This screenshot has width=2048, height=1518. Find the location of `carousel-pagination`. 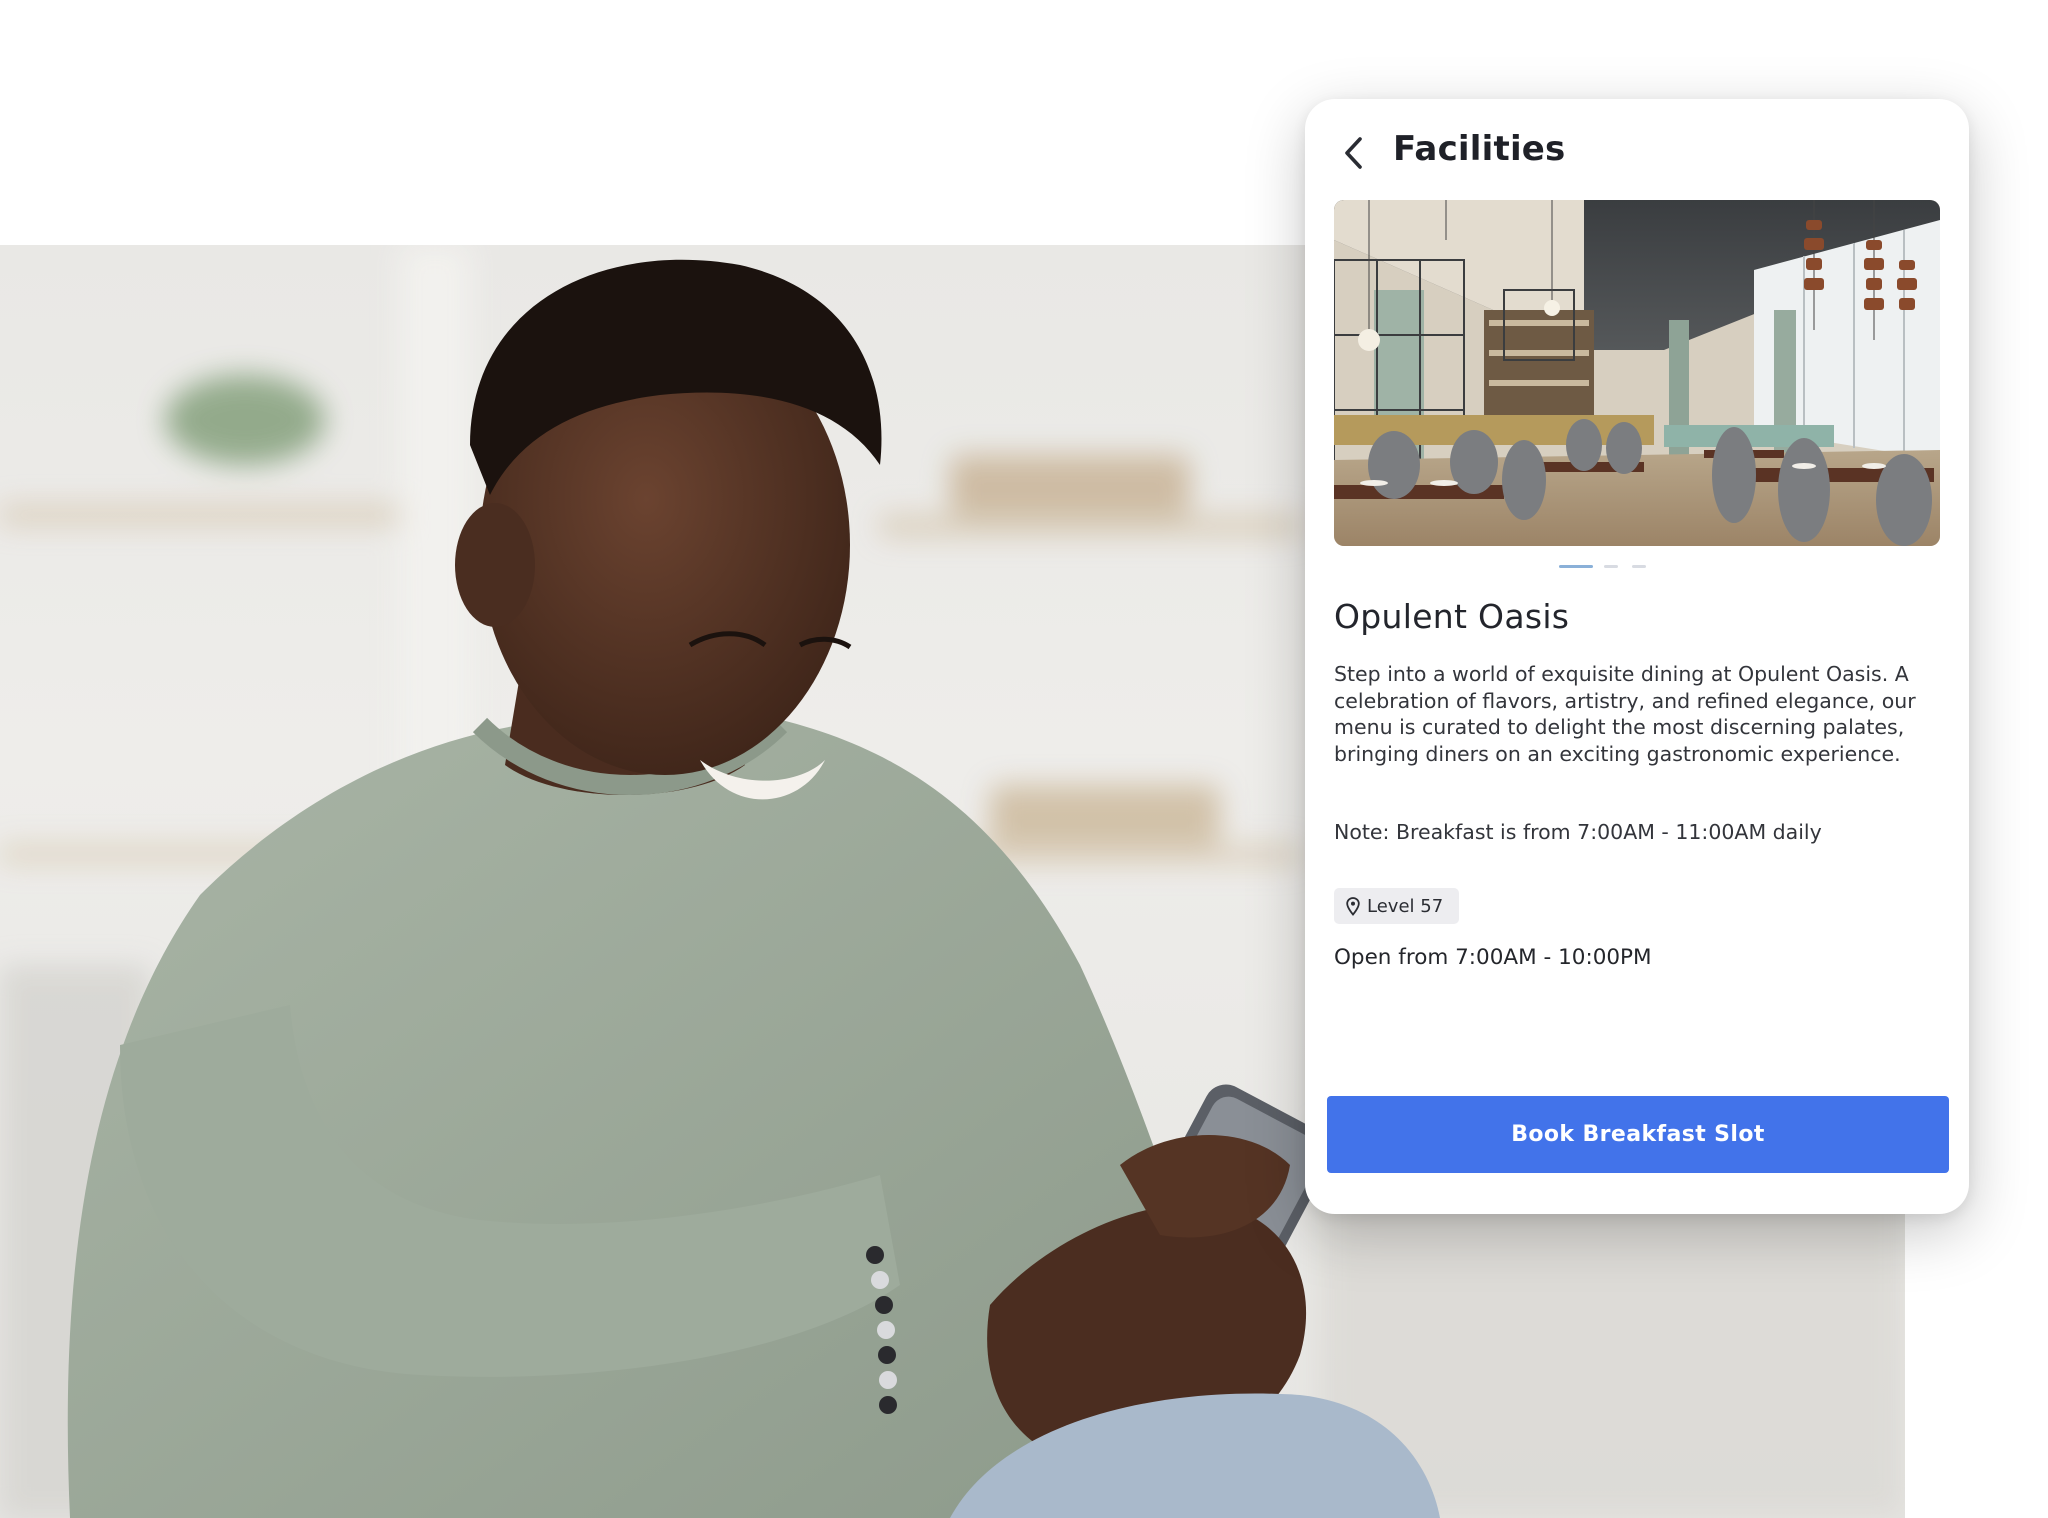

carousel-pagination is located at coordinates (1637, 568).